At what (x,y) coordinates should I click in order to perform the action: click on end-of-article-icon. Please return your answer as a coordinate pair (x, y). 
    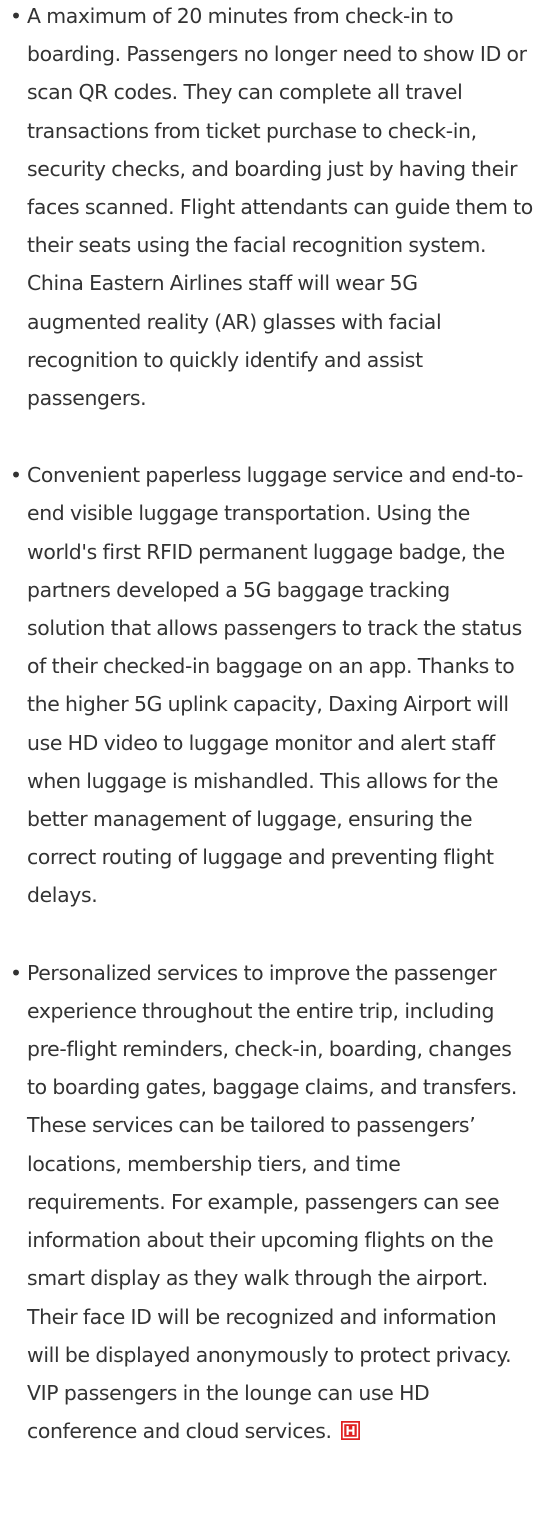
    Looking at the image, I should click on (351, 1431).